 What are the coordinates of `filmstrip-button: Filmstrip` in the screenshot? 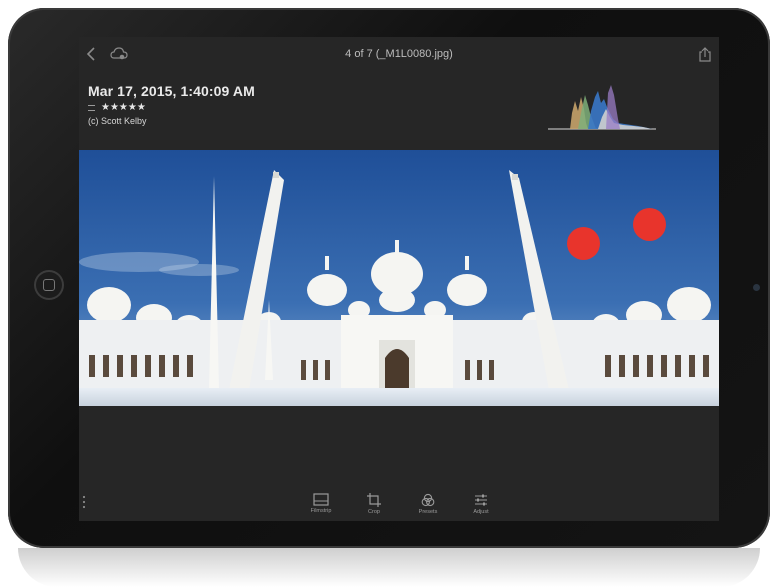 It's located at (321, 503).